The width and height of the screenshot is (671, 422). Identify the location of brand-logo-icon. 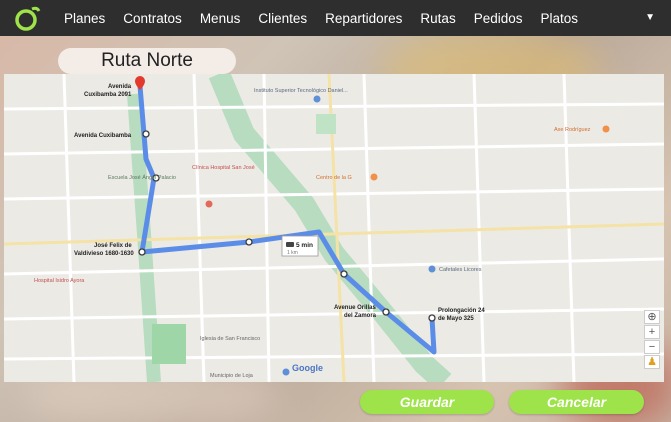
(28, 18).